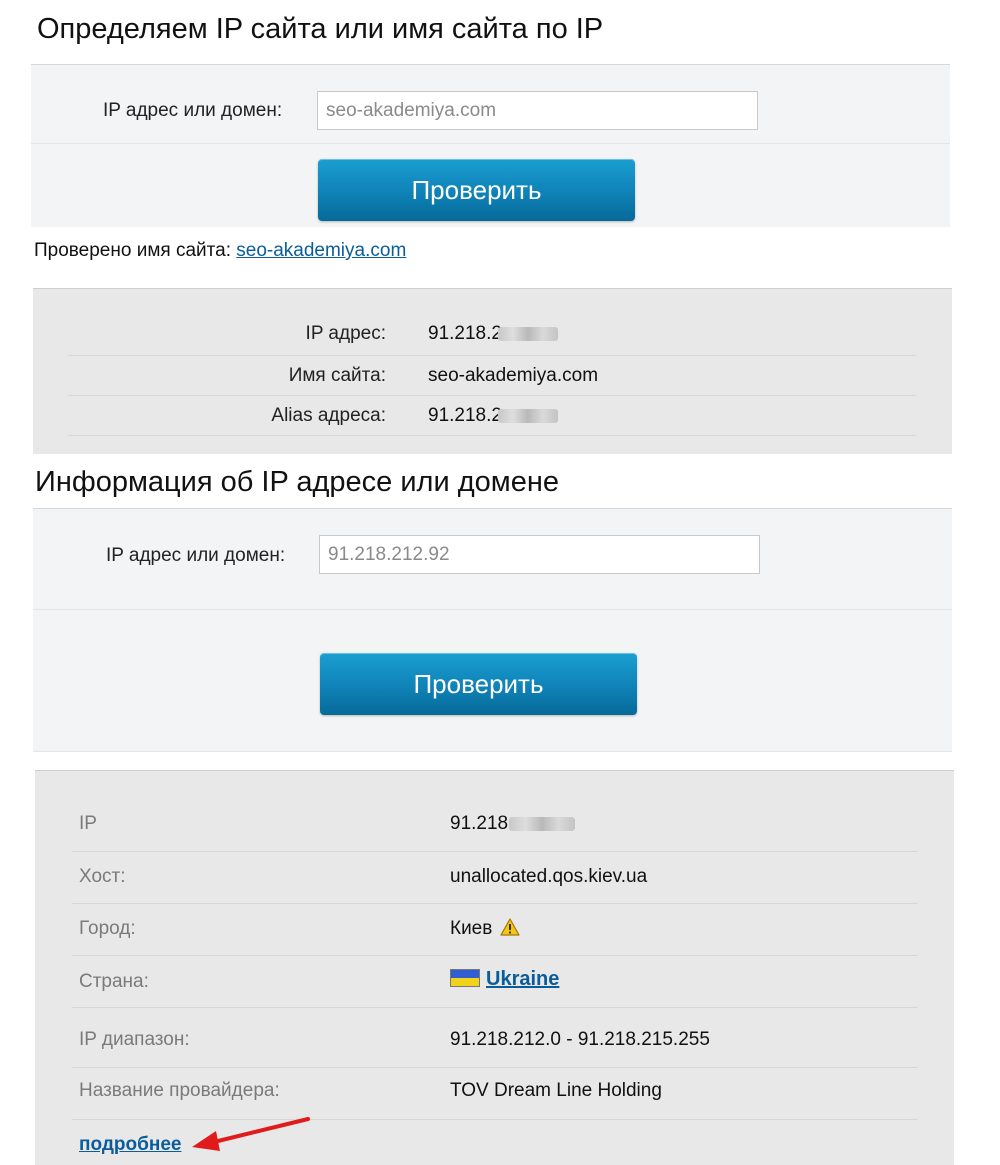 This screenshot has width=1000, height=1165. What do you see at coordinates (88, 823) in the screenshot?
I see `result2-key: IP` at bounding box center [88, 823].